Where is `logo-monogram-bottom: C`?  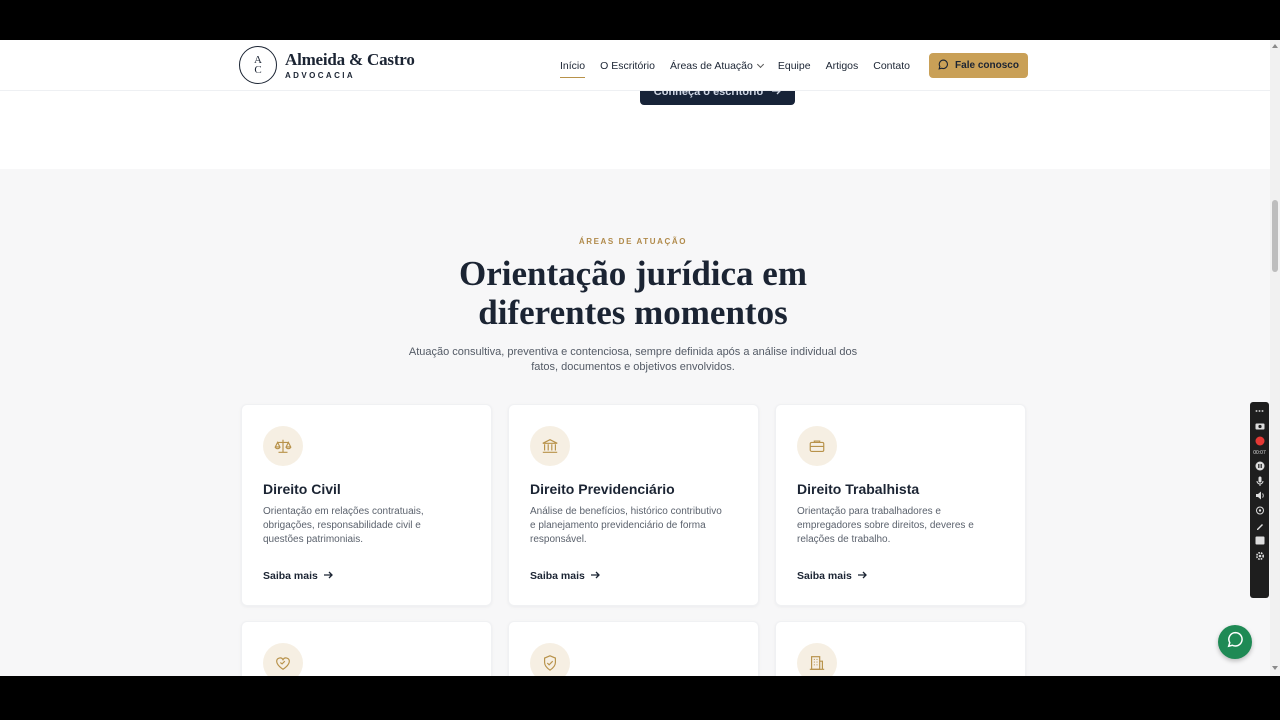 logo-monogram-bottom: C is located at coordinates (258, 70).